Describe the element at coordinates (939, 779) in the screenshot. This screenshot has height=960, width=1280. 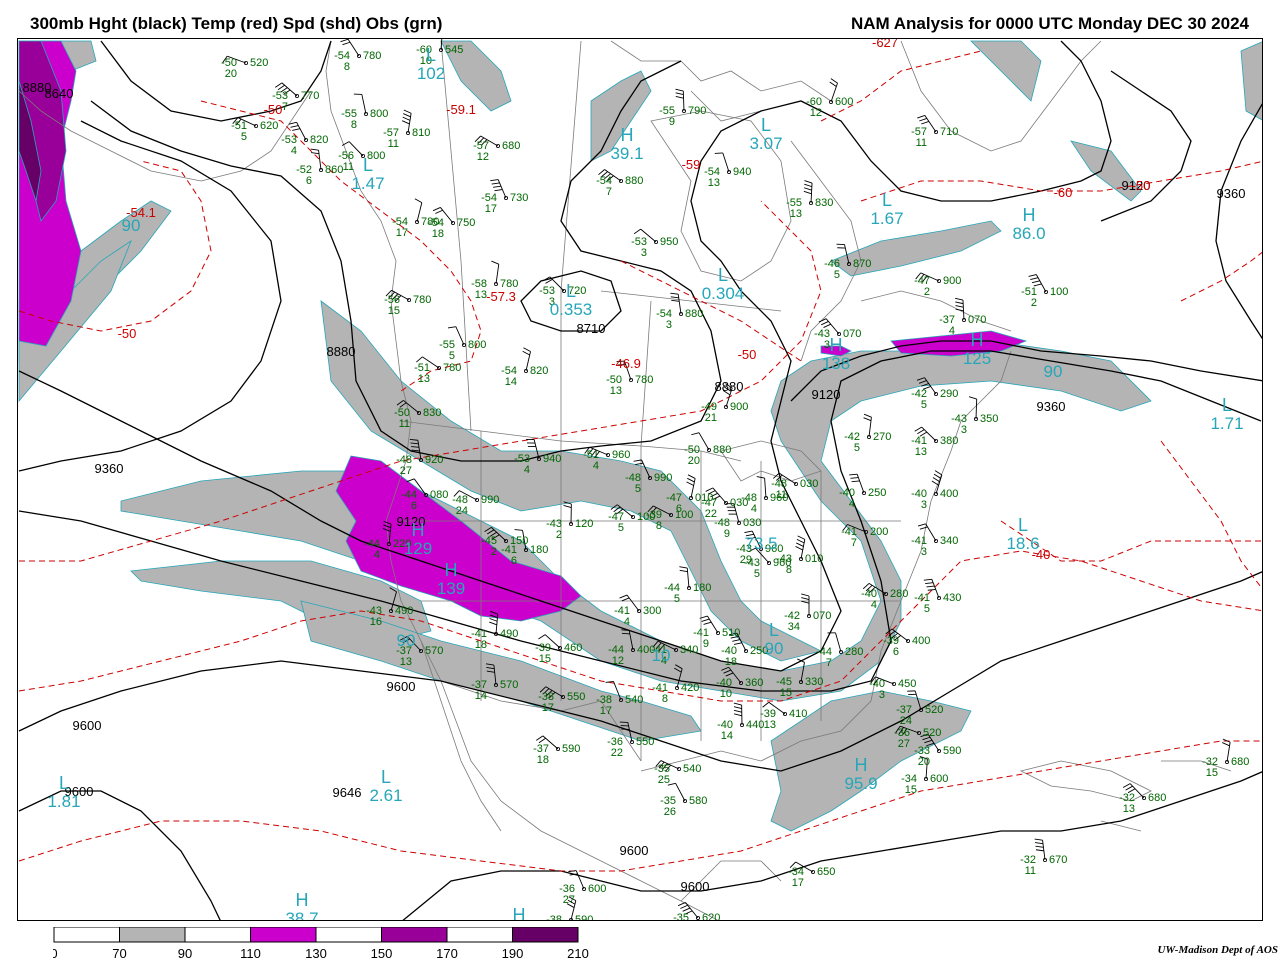
I see `station-height: 600` at that location.